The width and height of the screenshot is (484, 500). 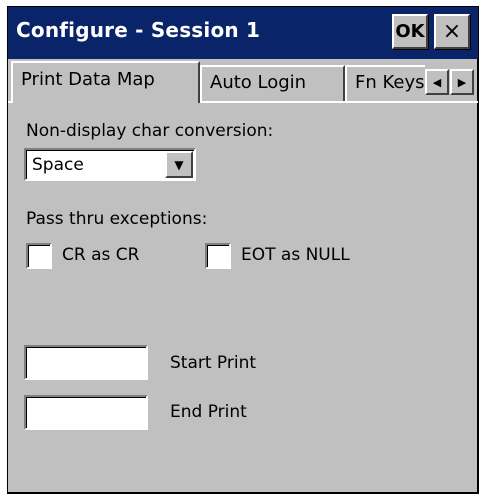 What do you see at coordinates (117, 219) in the screenshot?
I see `pass-thru-exceptions-label: Pass thru exceptions:` at bounding box center [117, 219].